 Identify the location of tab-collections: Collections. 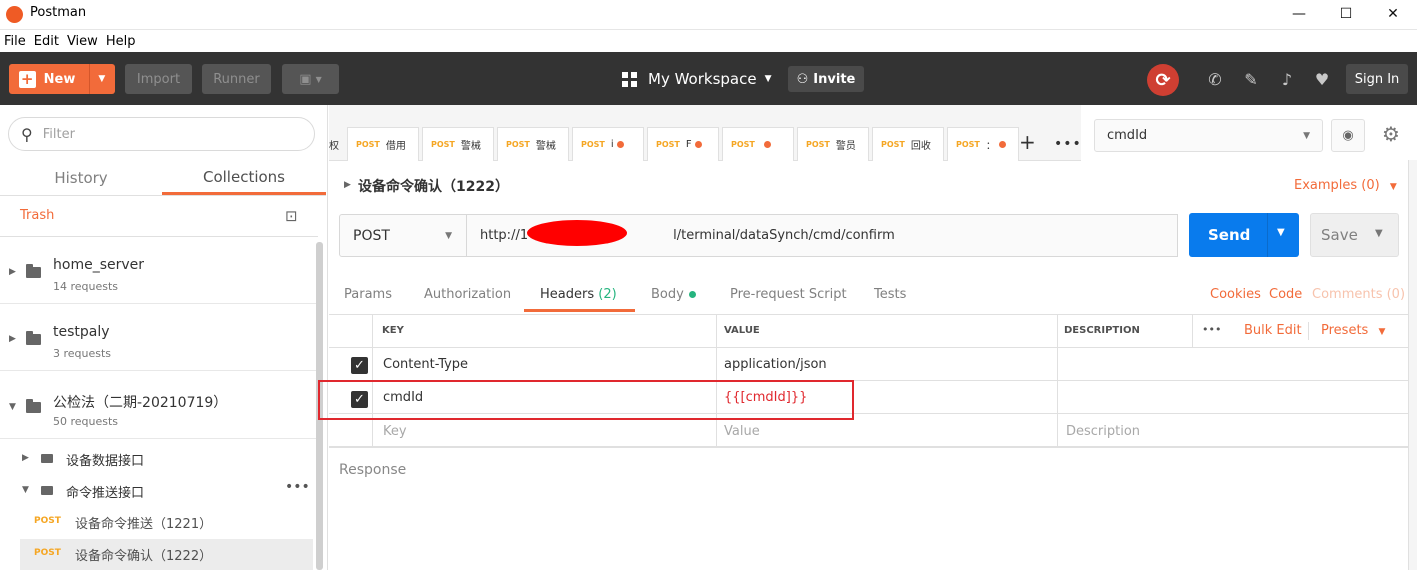
(244, 178).